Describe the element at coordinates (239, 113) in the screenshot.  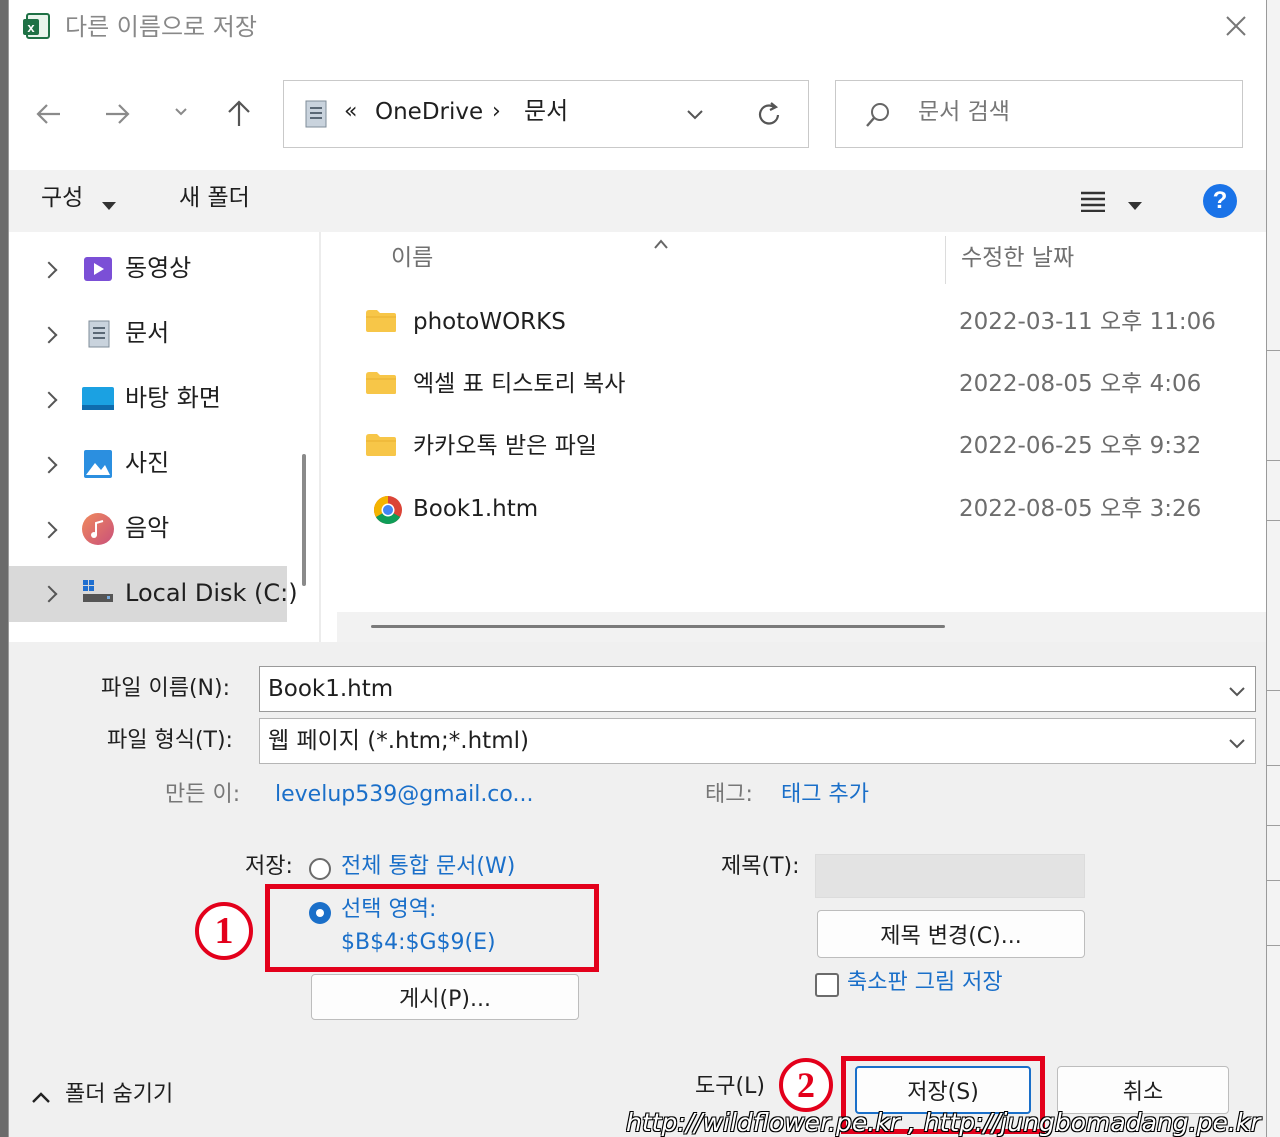
I see `up-arrow-icon` at that location.